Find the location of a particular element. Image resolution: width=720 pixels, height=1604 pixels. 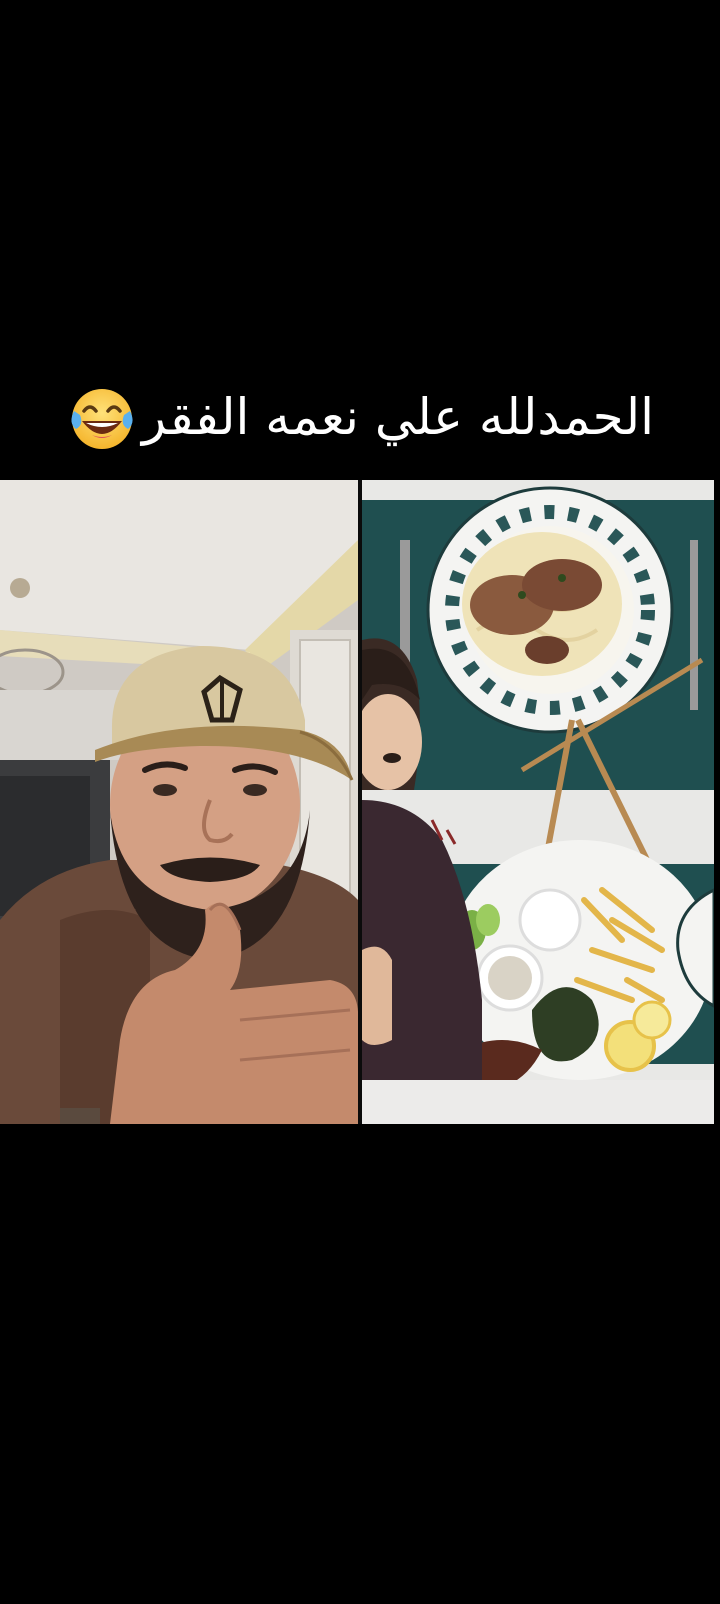

caption-text: الحمدلله علي نعمه الفقر is located at coordinates (398, 417).